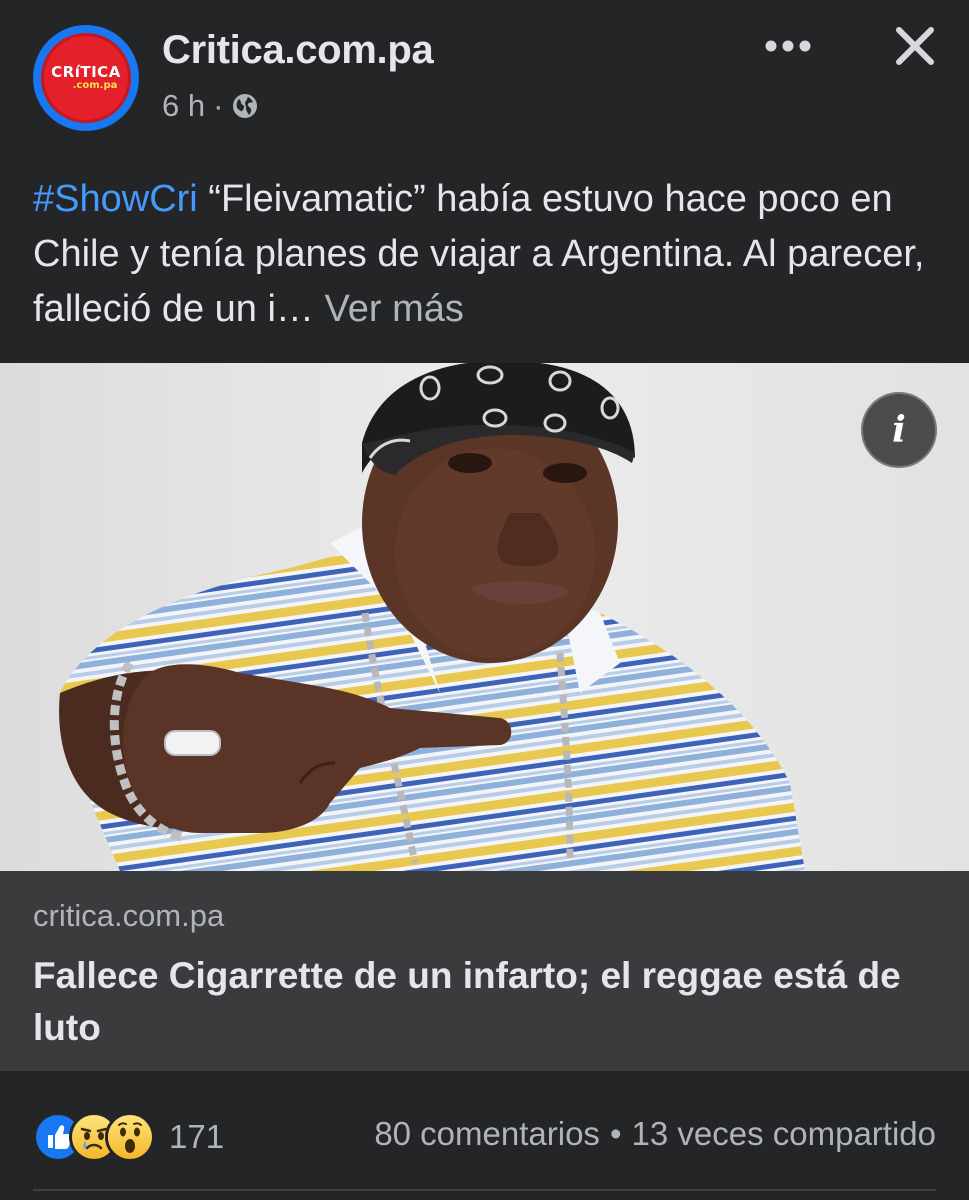 The width and height of the screenshot is (969, 1200). I want to click on page-name-link: Critica.com.pa, so click(298, 50).